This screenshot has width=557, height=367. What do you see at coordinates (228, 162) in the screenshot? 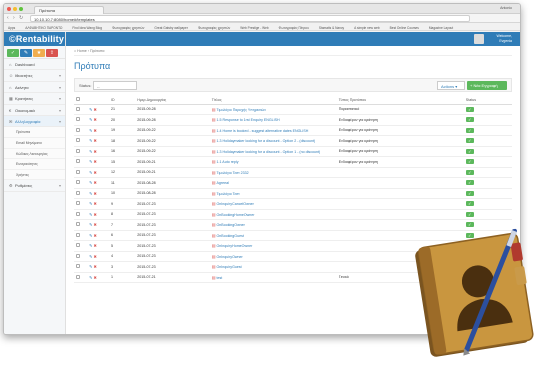
I see `row-title: 1.1 Auto reply` at bounding box center [228, 162].